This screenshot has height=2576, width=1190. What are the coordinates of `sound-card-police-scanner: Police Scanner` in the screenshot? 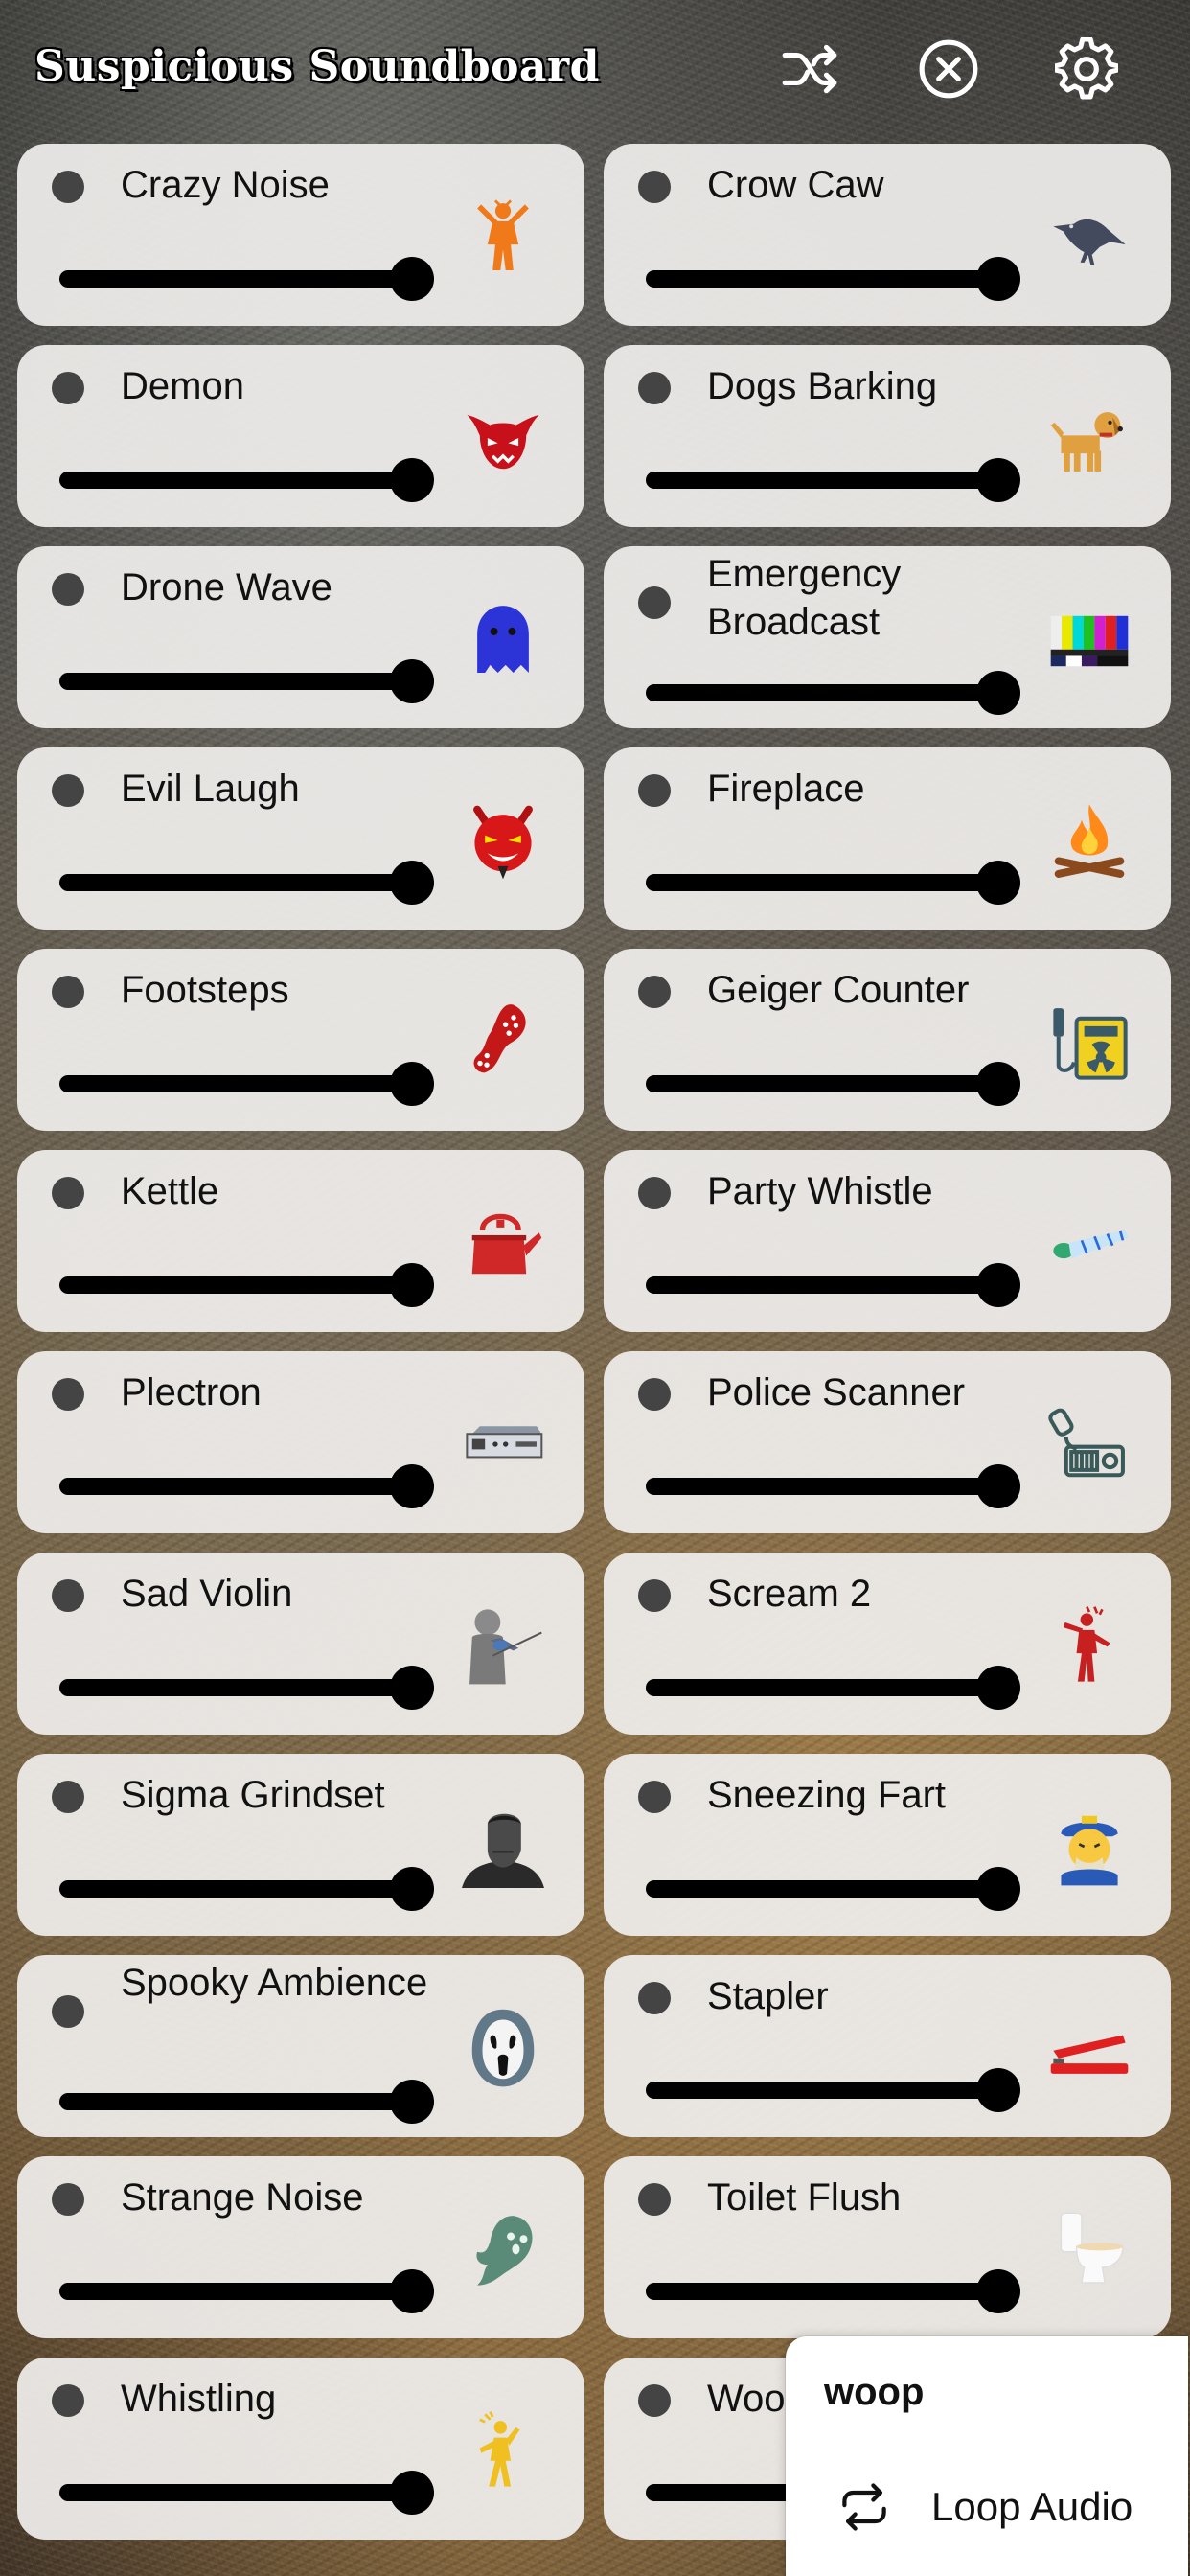 It's located at (888, 1442).